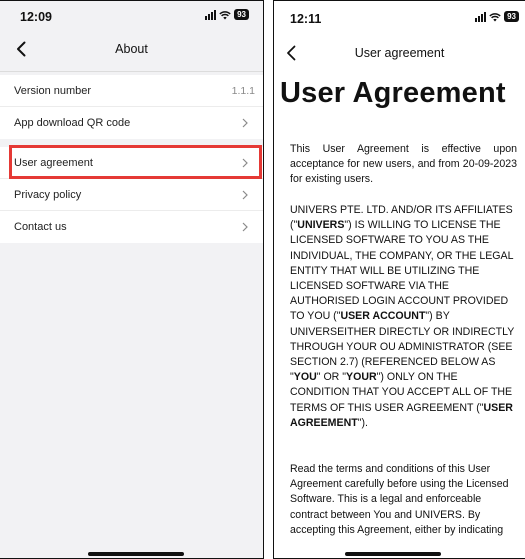 This screenshot has width=525, height=559. What do you see at coordinates (40, 227) in the screenshot?
I see `row-label: Contact us` at bounding box center [40, 227].